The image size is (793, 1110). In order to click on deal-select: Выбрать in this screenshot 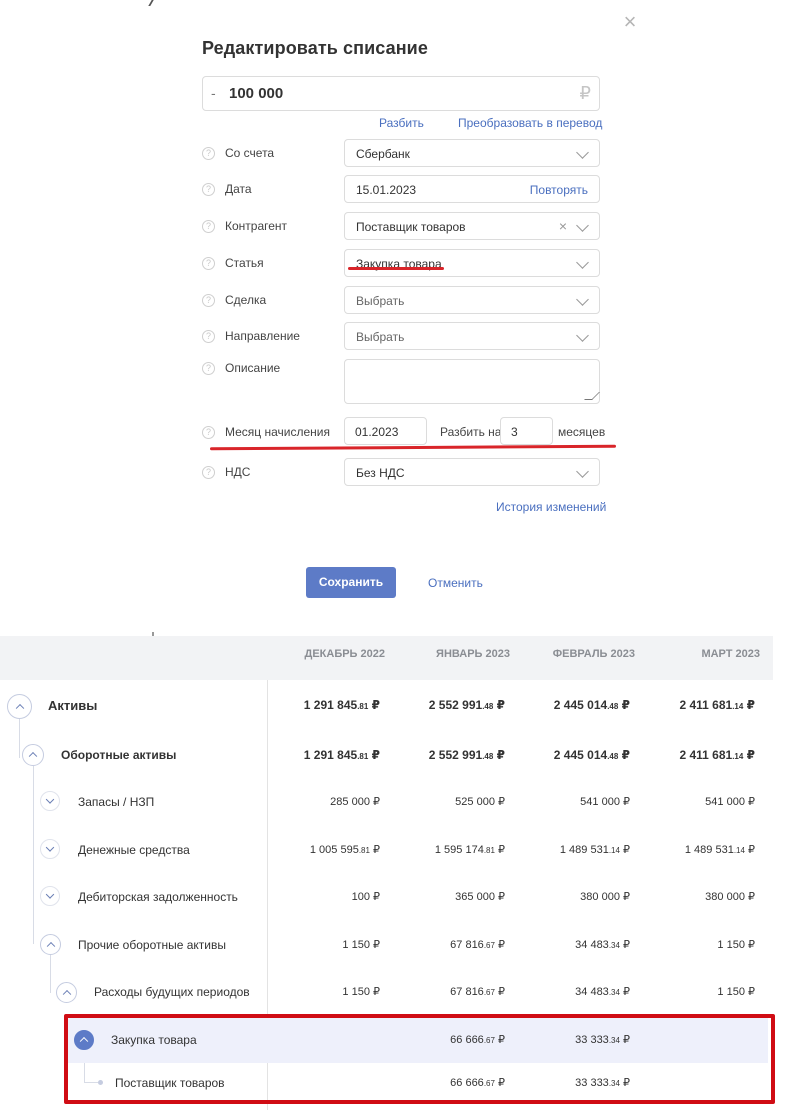, I will do `click(472, 300)`.